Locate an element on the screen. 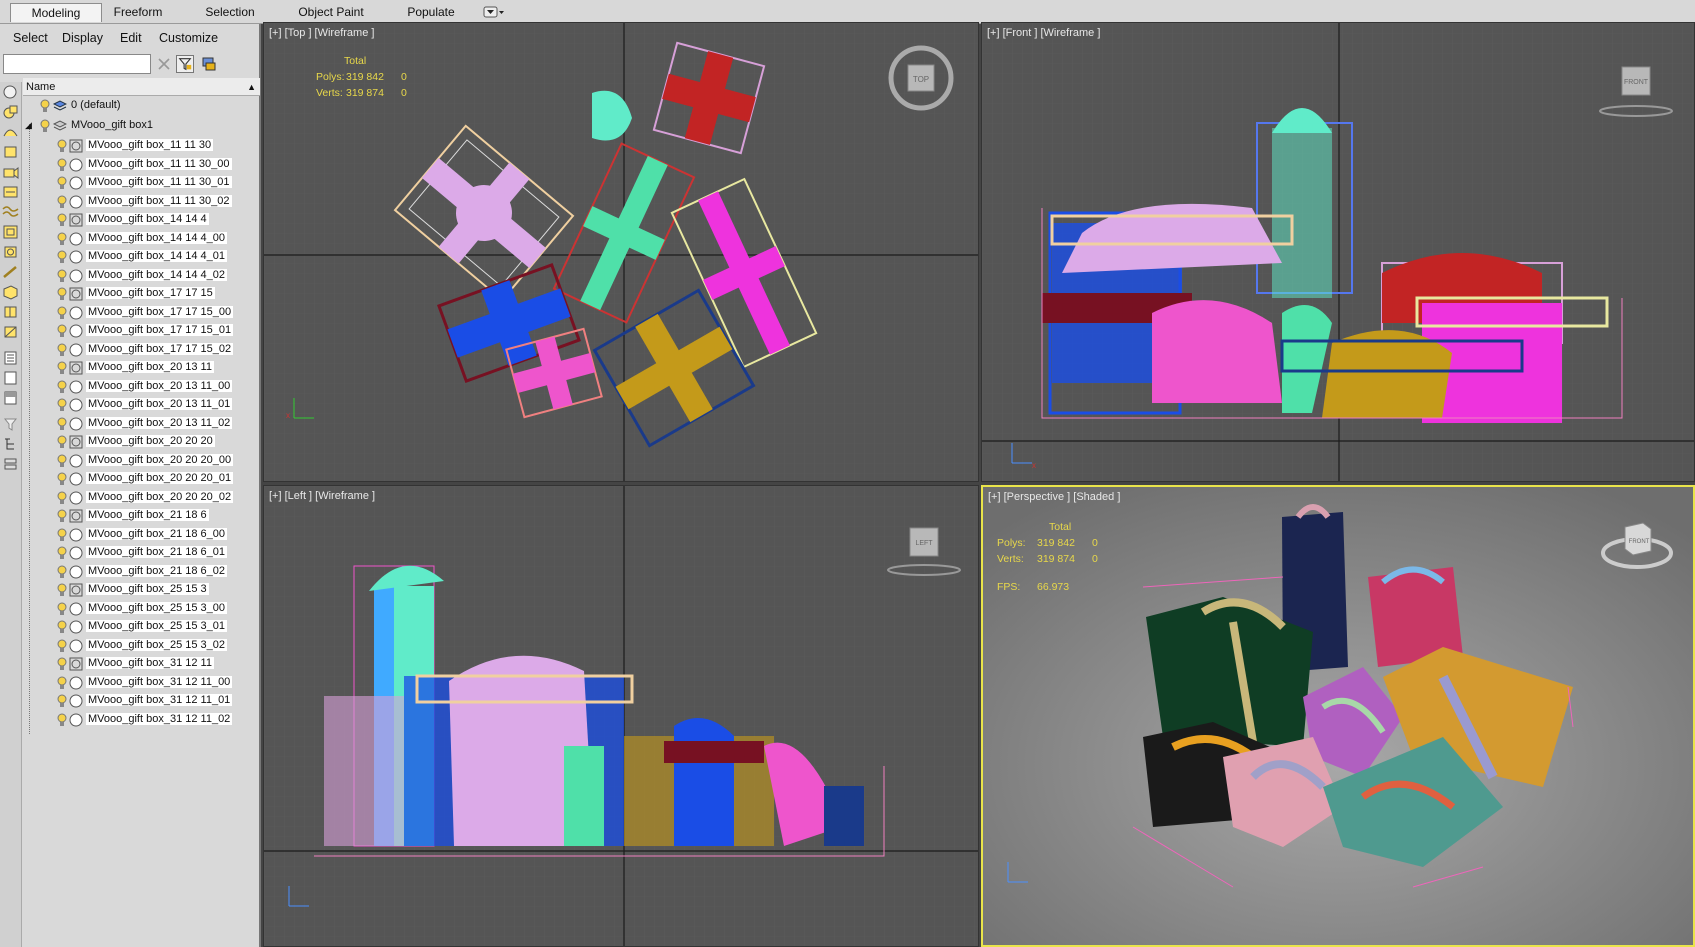 This screenshot has height=947, width=1695. object-row: MVooo_gift box_20 20 20_00 is located at coordinates (141, 461).